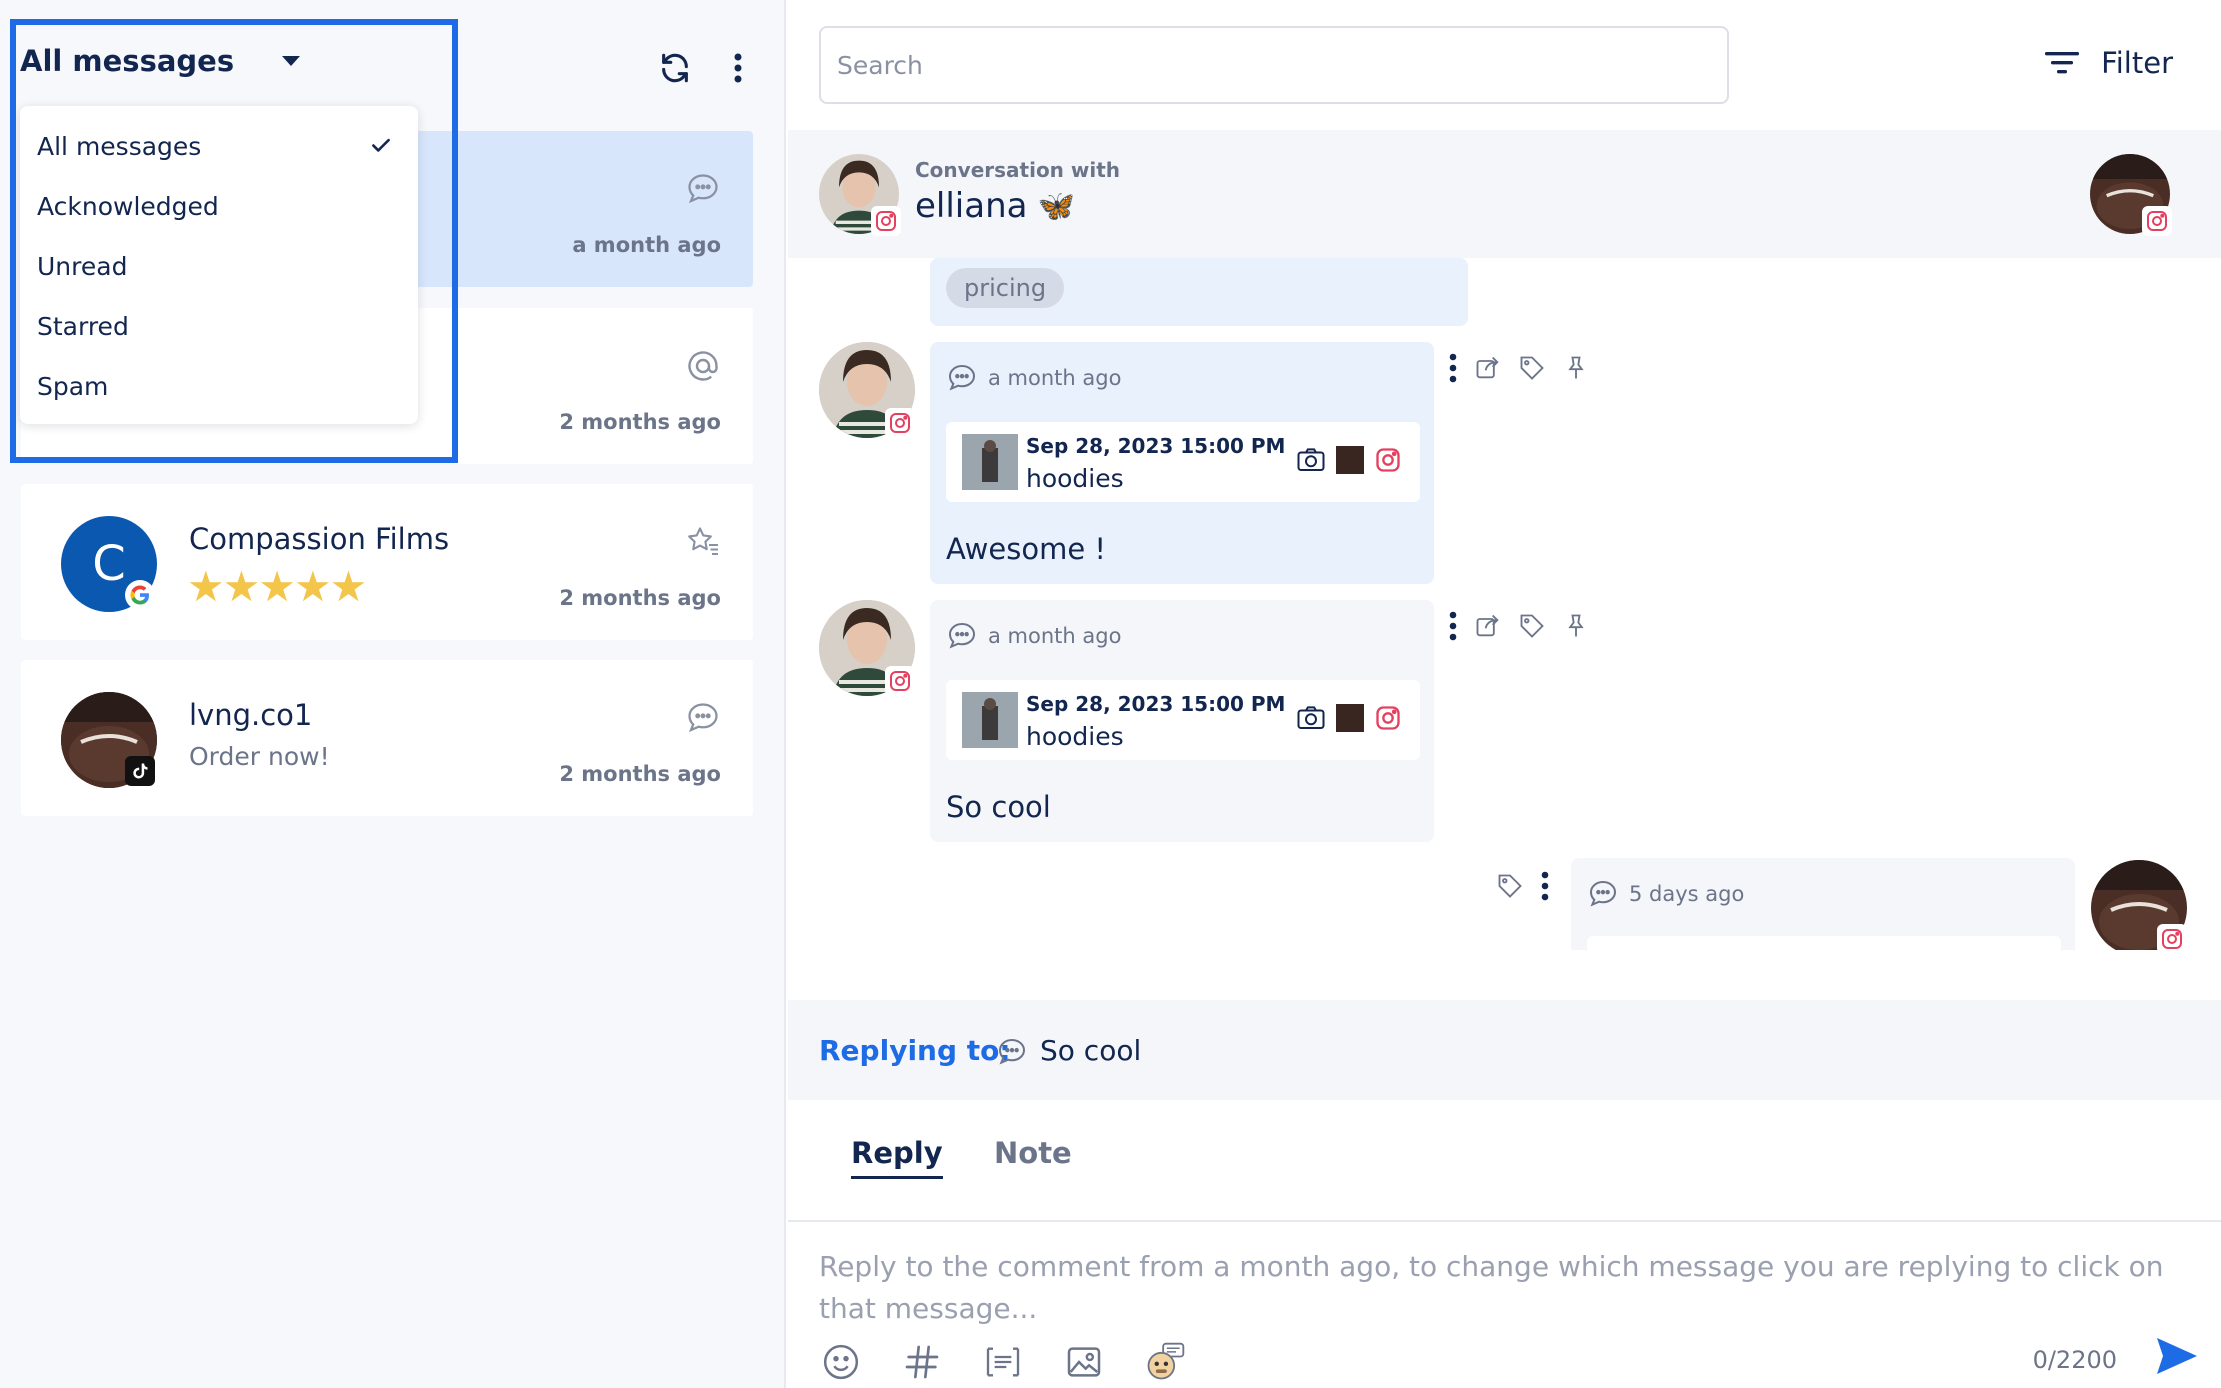 This screenshot has height=1388, width=2221. I want to click on filter-option-acknowledged: Acknowledged, so click(219, 206).